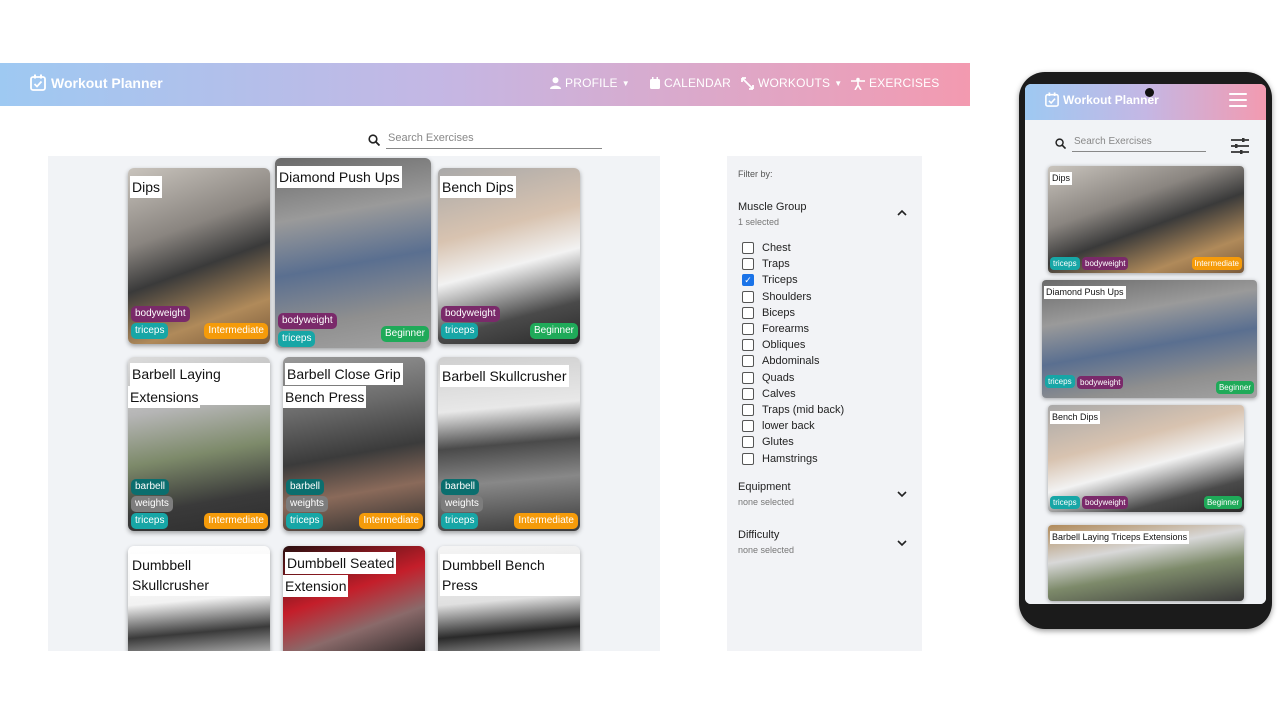 The width and height of the screenshot is (1280, 720). Describe the element at coordinates (1139, 143) in the screenshot. I see `phone-search-input: Search Exercises` at that location.